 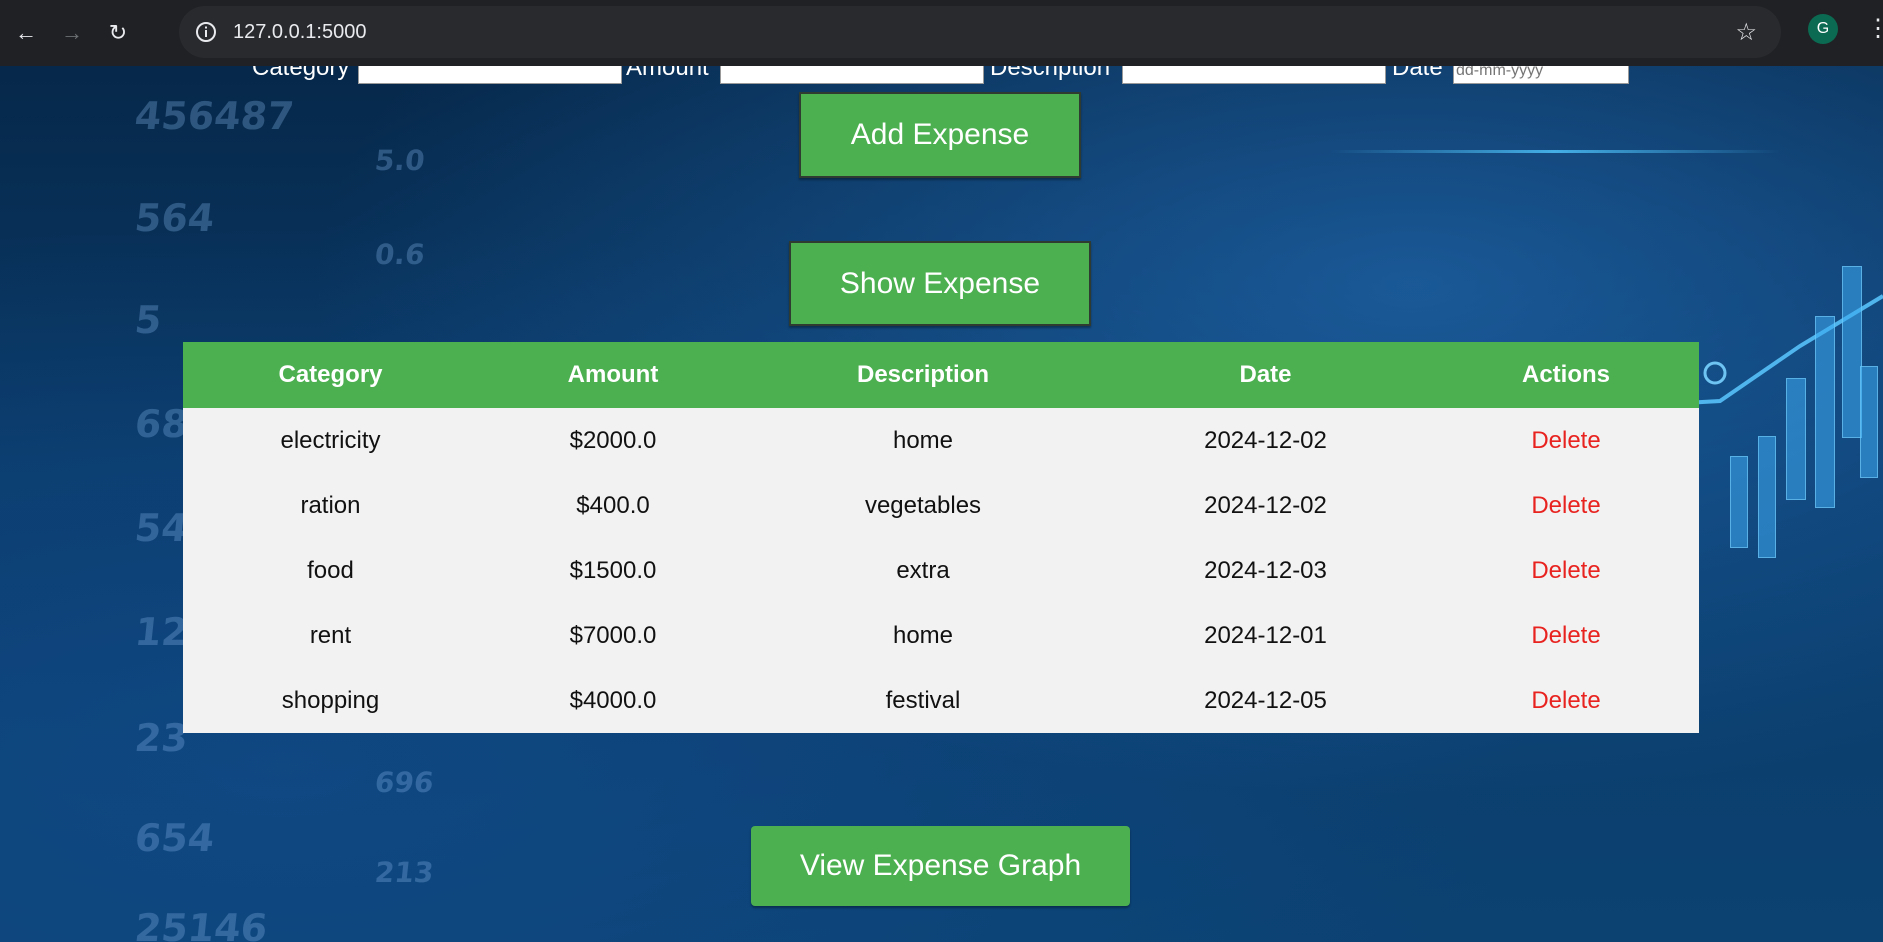 I want to click on cell-date: 2024-12-01, so click(x=1265, y=635).